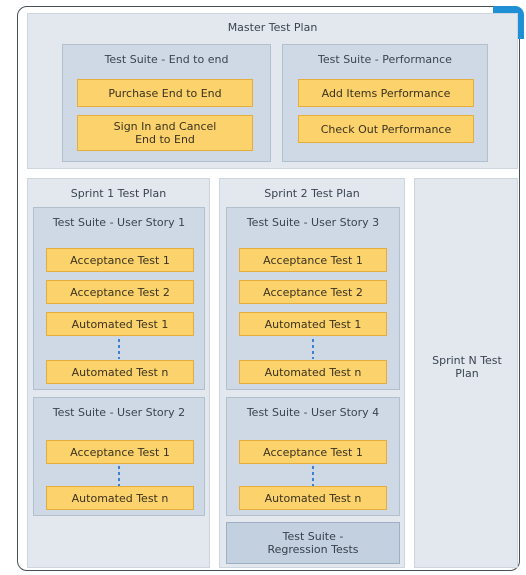  Describe the element at coordinates (467, 367) in the screenshot. I see `sprint-n-title: Sprint N Test Plan` at that location.